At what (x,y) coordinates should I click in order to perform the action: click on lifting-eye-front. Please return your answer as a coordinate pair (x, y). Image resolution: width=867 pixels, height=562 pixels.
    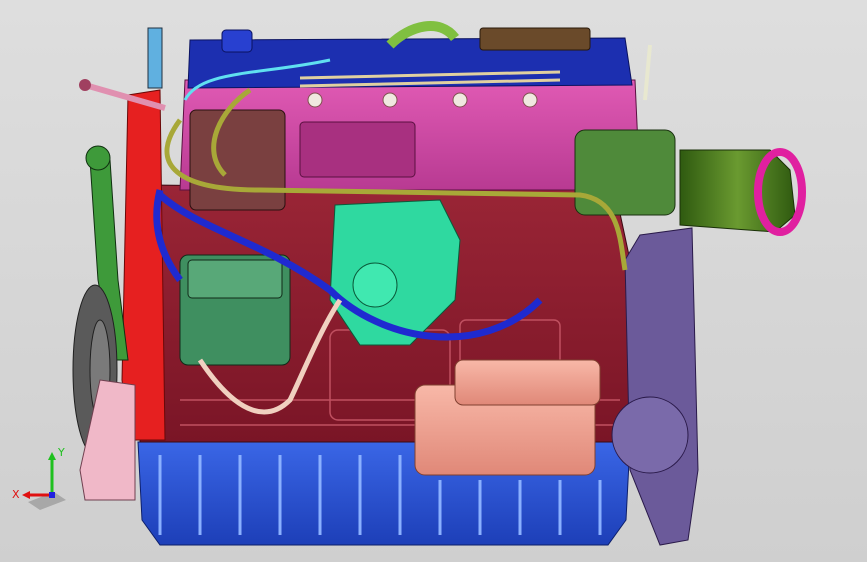
    Looking at the image, I should click on (155, 58).